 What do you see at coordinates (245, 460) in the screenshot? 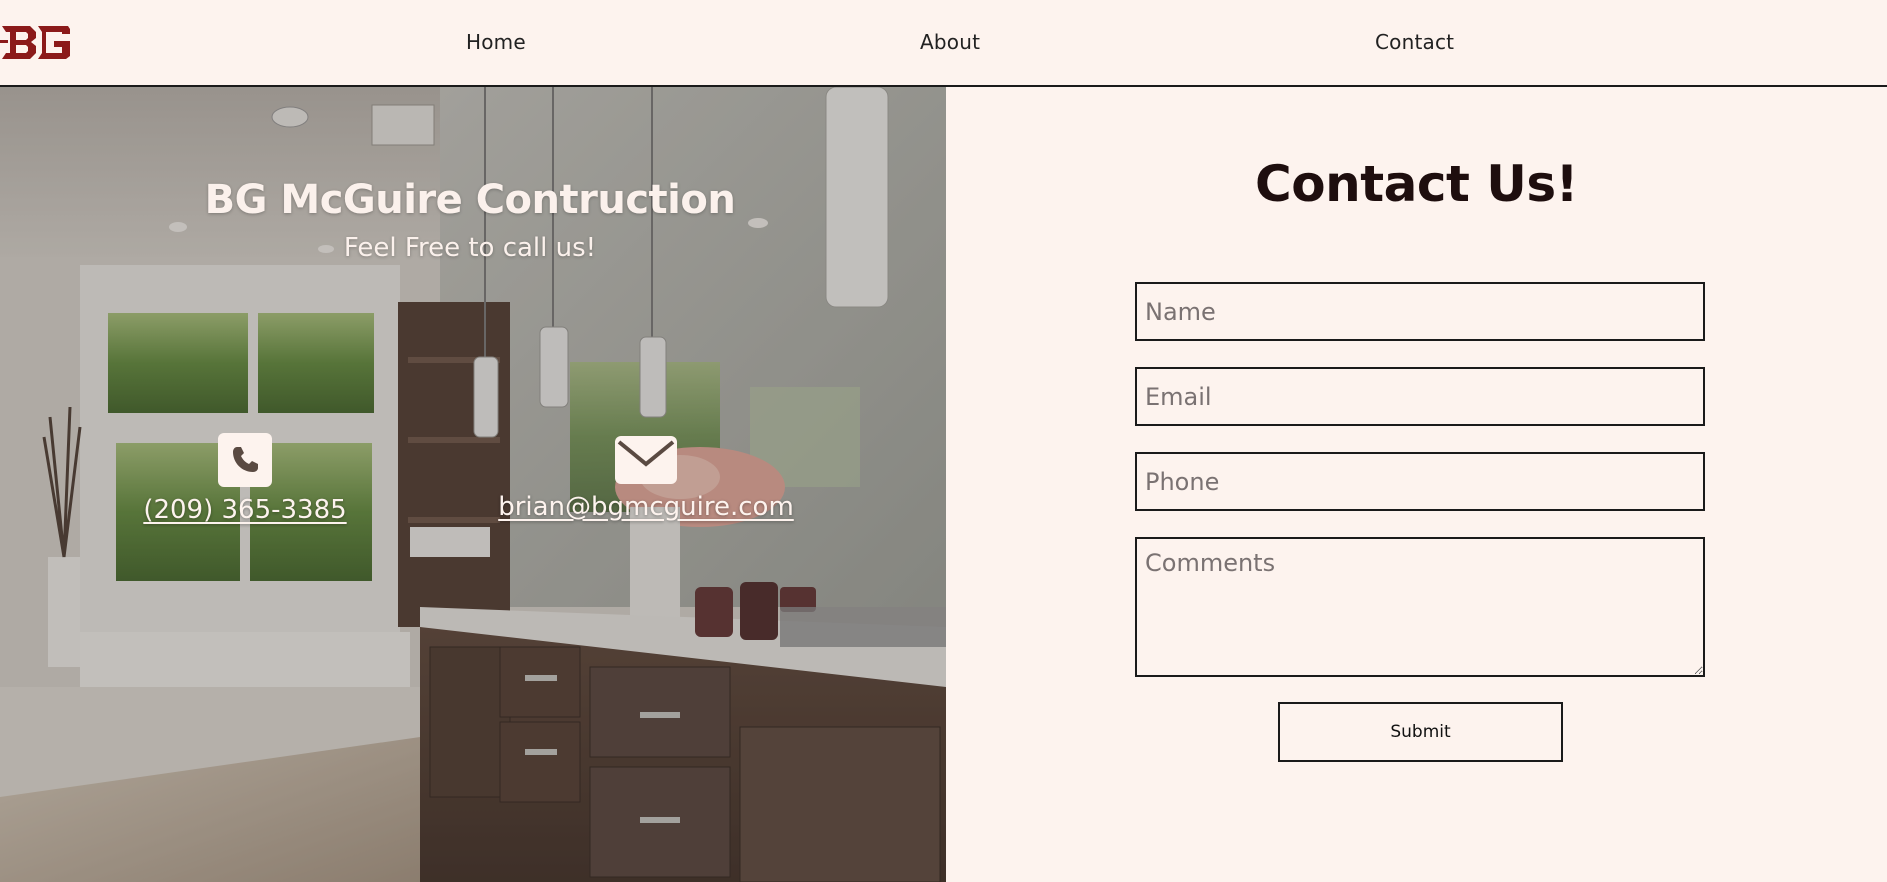
I see `phone-icon` at bounding box center [245, 460].